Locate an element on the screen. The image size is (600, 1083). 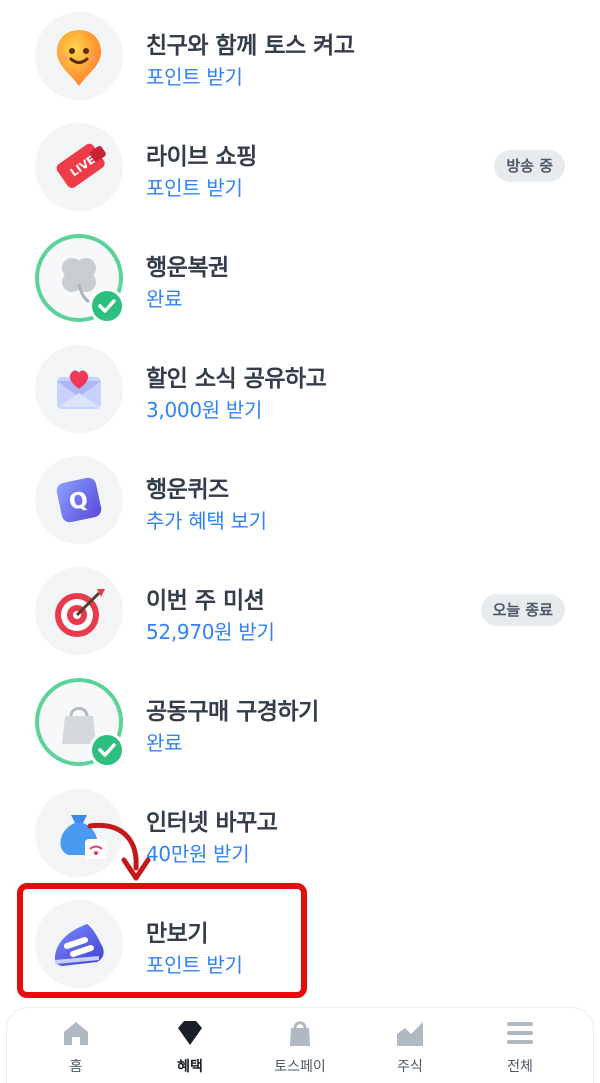
tab-label: 토스페이 is located at coordinates (300, 1067).